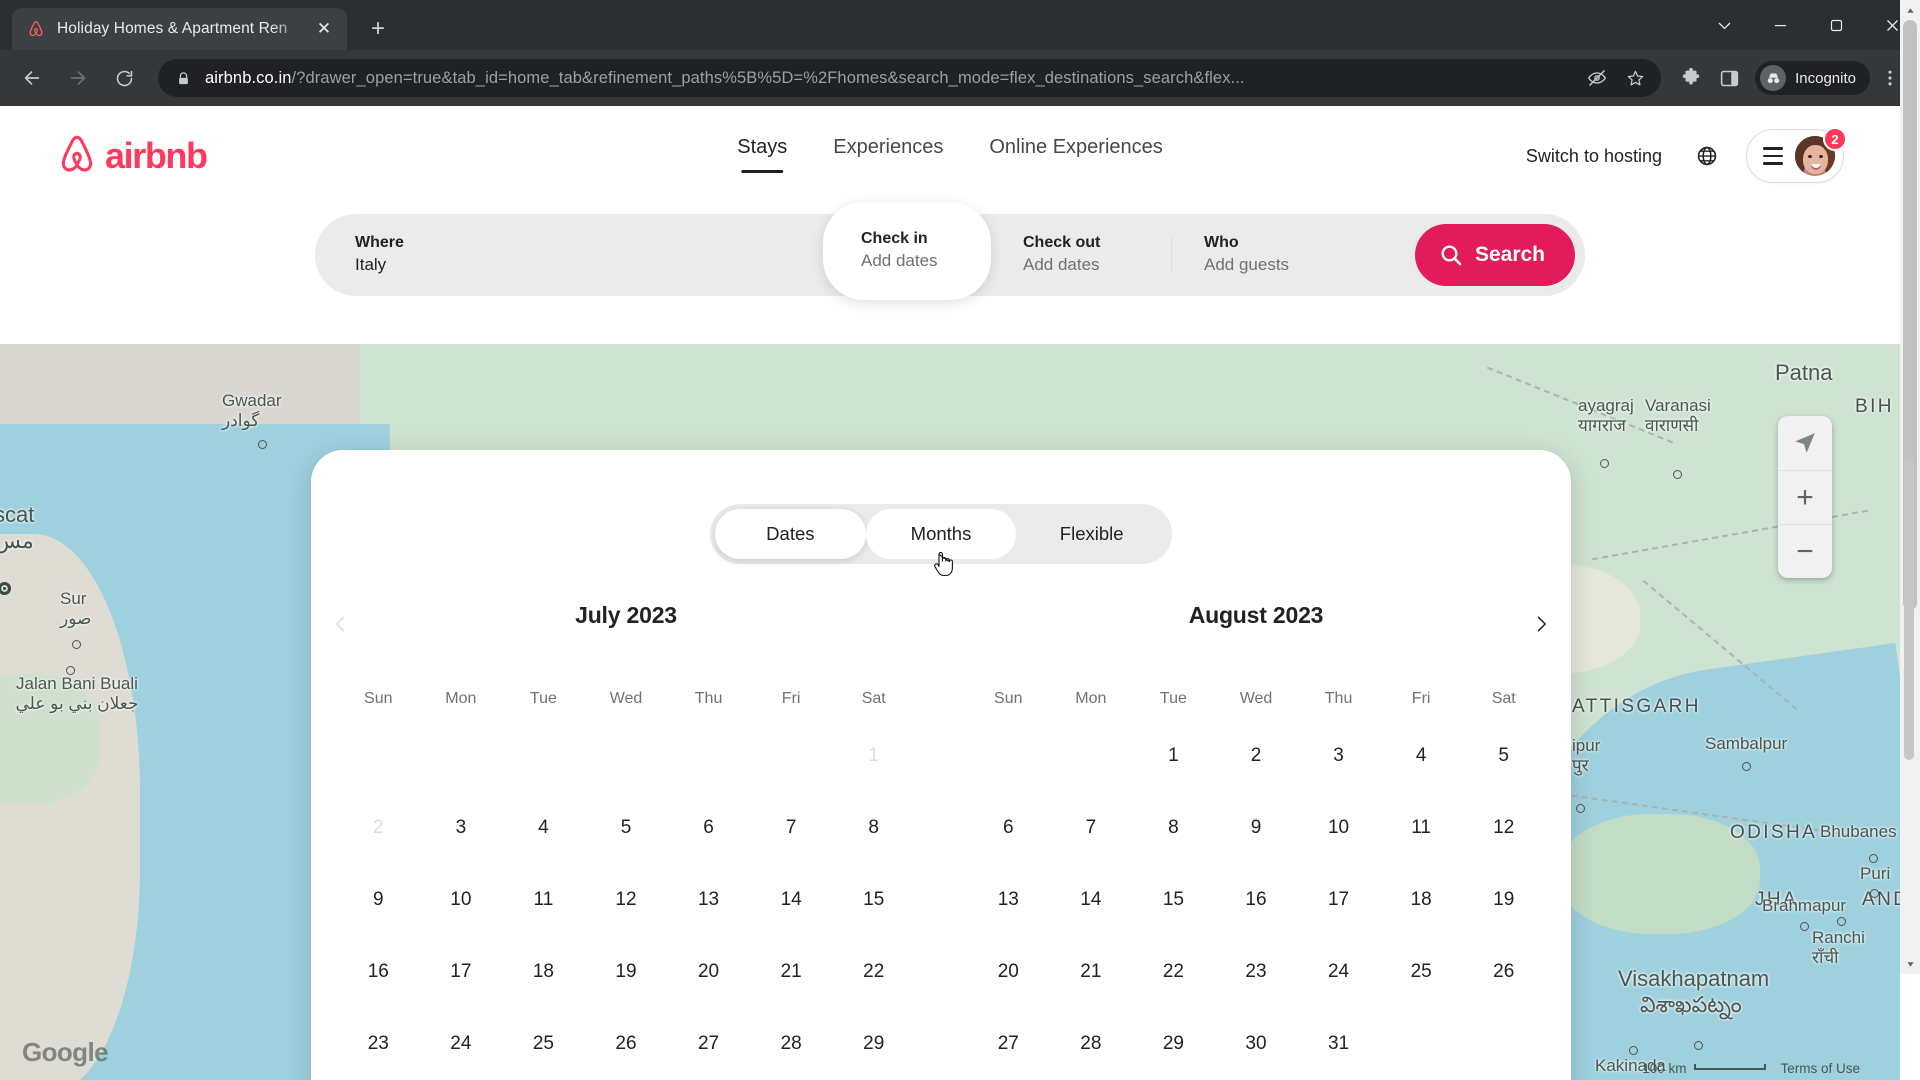  What do you see at coordinates (1729, 78) in the screenshot?
I see `side-panel-icon` at bounding box center [1729, 78].